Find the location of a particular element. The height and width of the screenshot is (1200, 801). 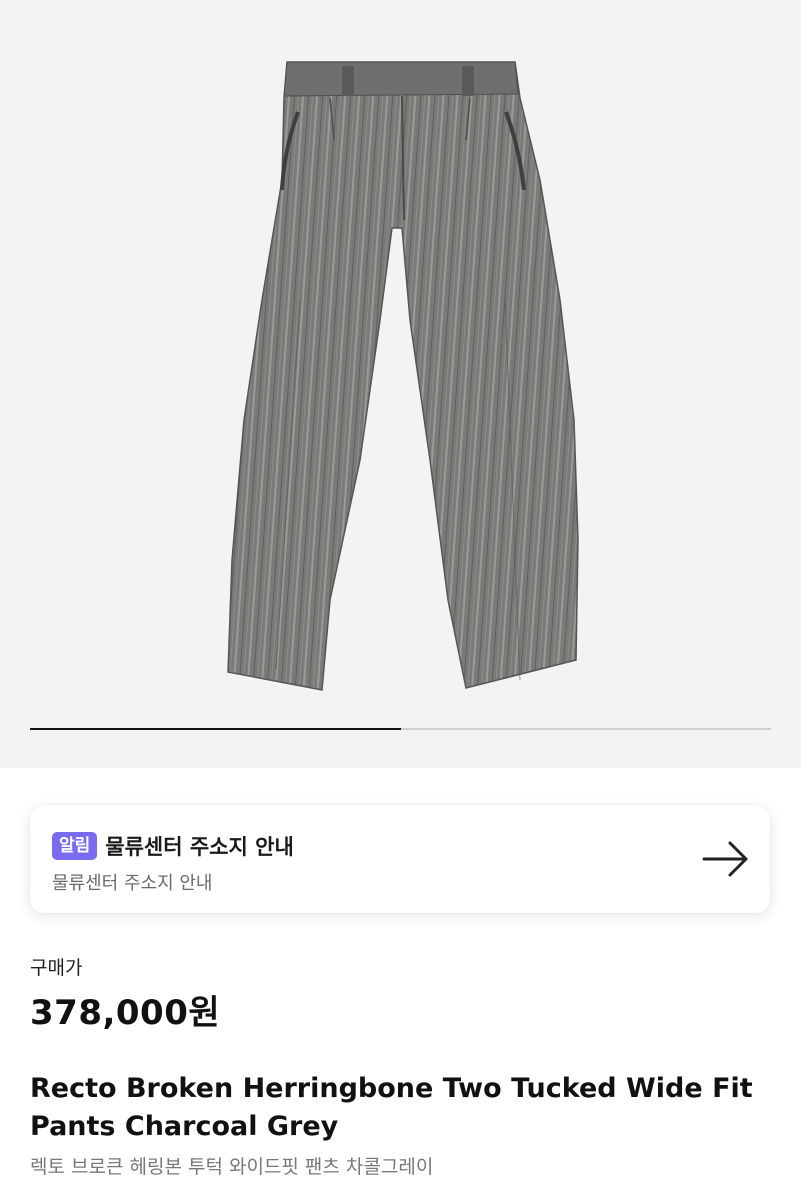

arrow-right-icon is located at coordinates (726, 859).